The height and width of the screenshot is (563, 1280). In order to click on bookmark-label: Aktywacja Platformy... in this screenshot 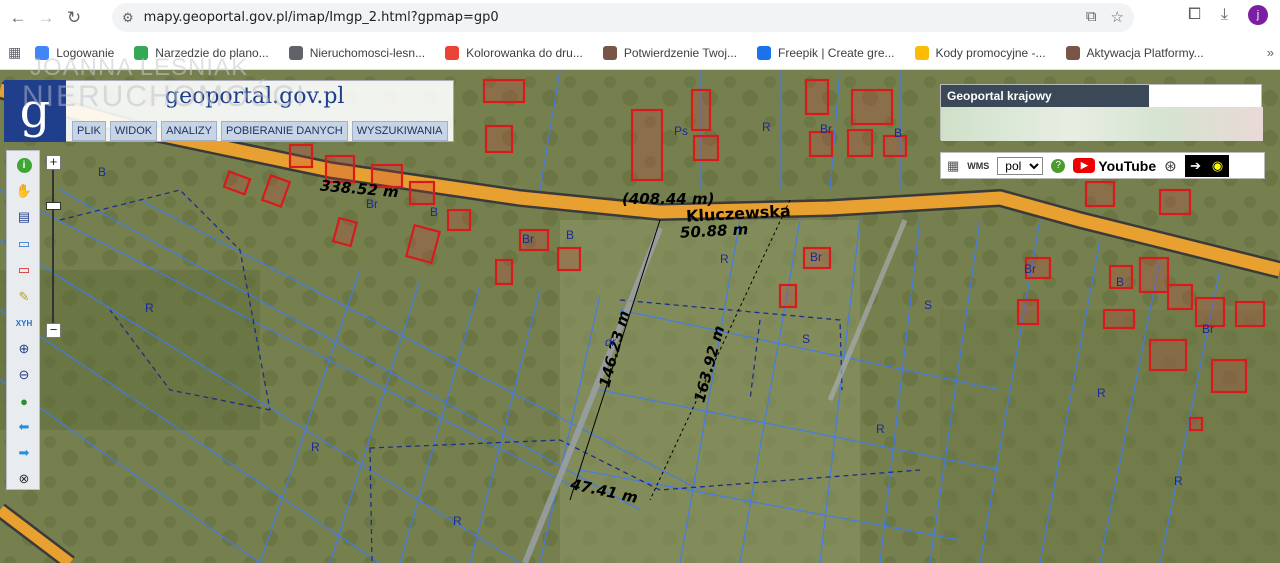, I will do `click(1145, 52)`.